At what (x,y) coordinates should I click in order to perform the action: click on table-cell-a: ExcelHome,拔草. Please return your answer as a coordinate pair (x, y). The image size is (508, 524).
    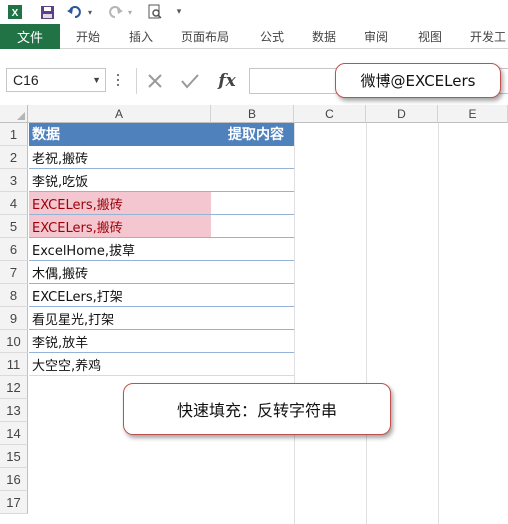
    Looking at the image, I should click on (120, 249).